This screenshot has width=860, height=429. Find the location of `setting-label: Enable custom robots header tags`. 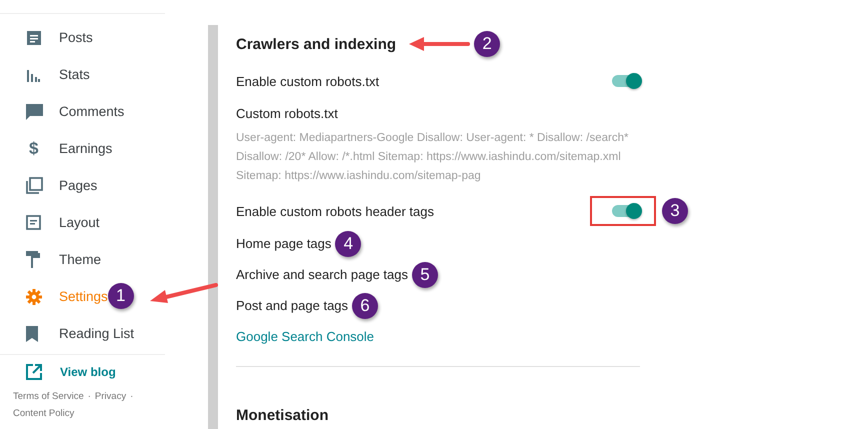

setting-label: Enable custom robots header tags is located at coordinates (336, 211).